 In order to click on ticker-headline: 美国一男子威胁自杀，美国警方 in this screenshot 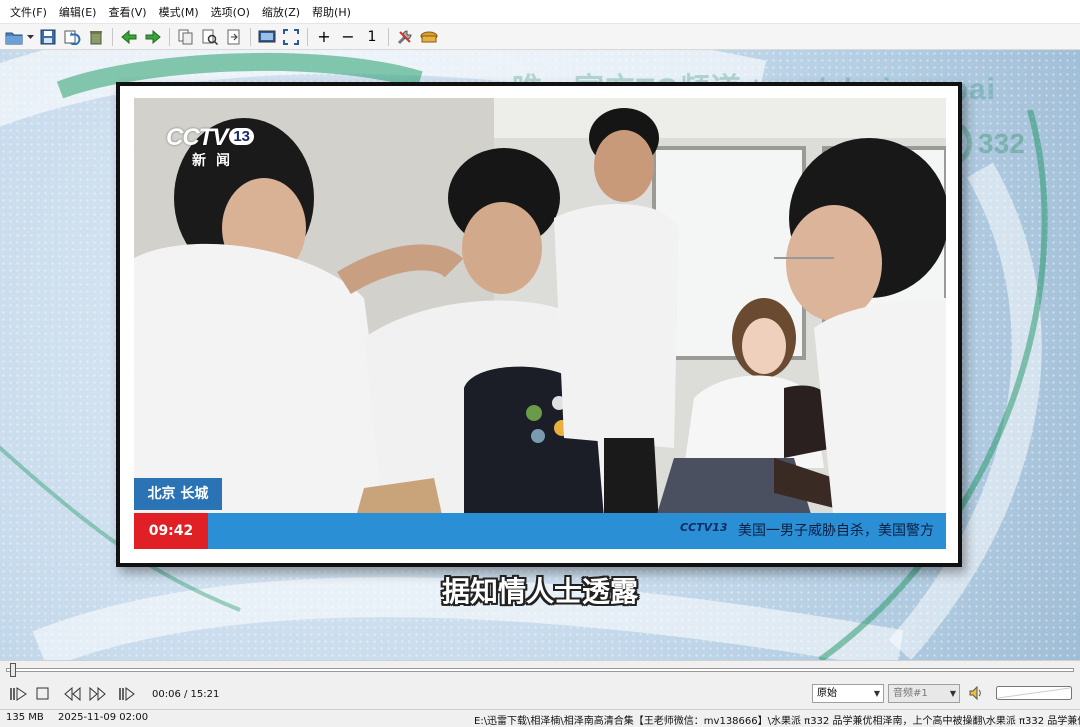, I will do `click(836, 531)`.